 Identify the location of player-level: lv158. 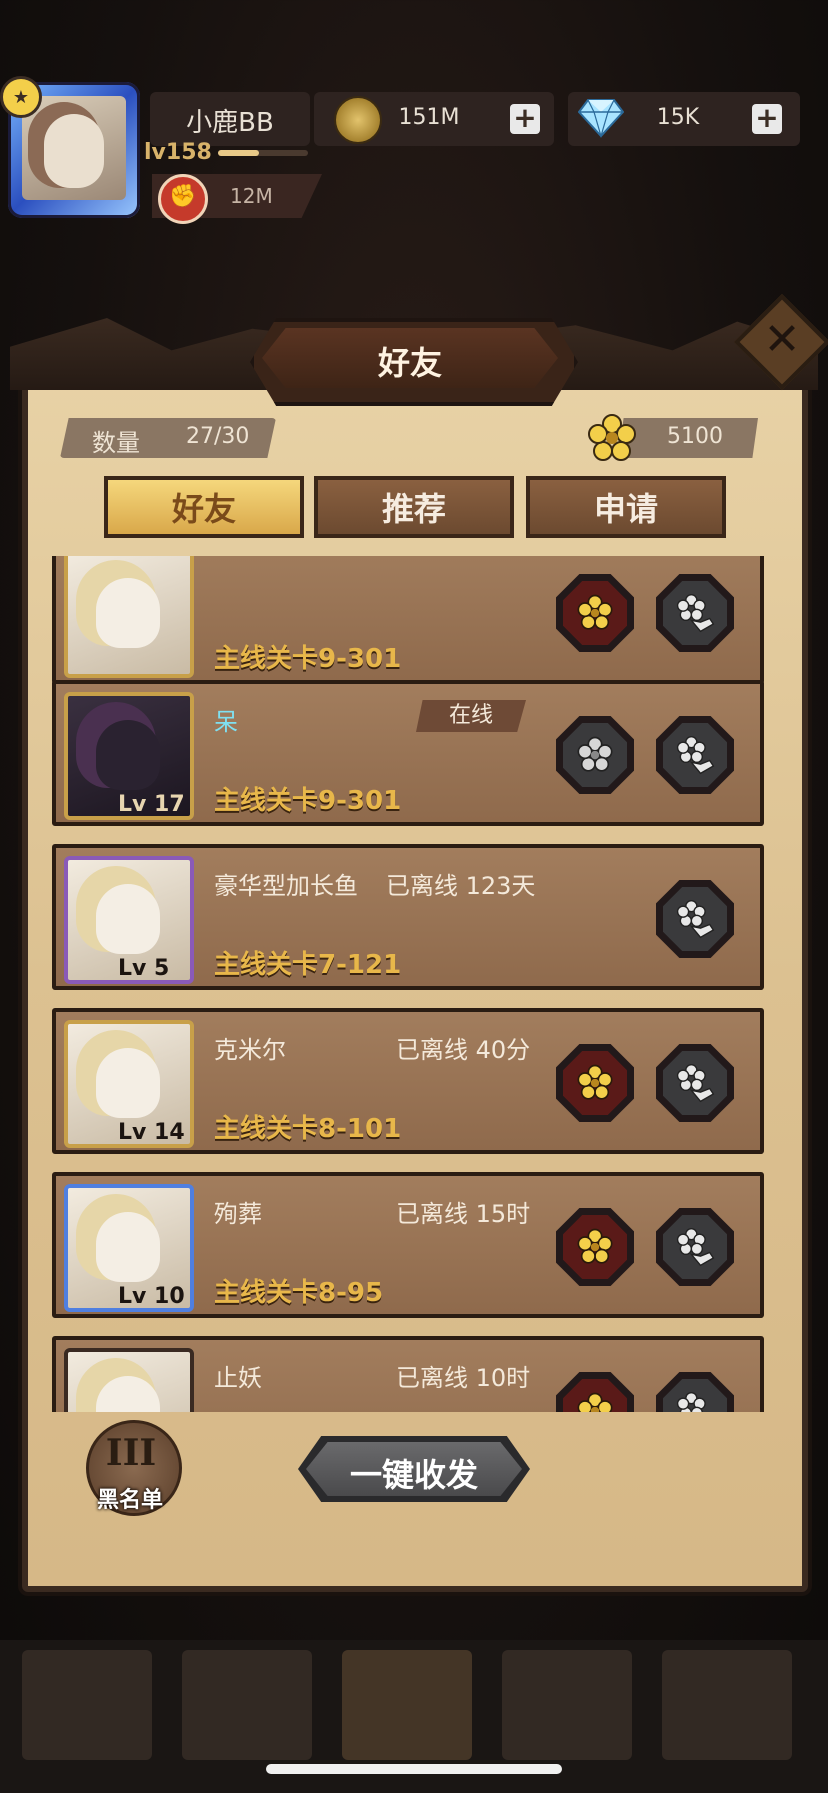
(178, 152).